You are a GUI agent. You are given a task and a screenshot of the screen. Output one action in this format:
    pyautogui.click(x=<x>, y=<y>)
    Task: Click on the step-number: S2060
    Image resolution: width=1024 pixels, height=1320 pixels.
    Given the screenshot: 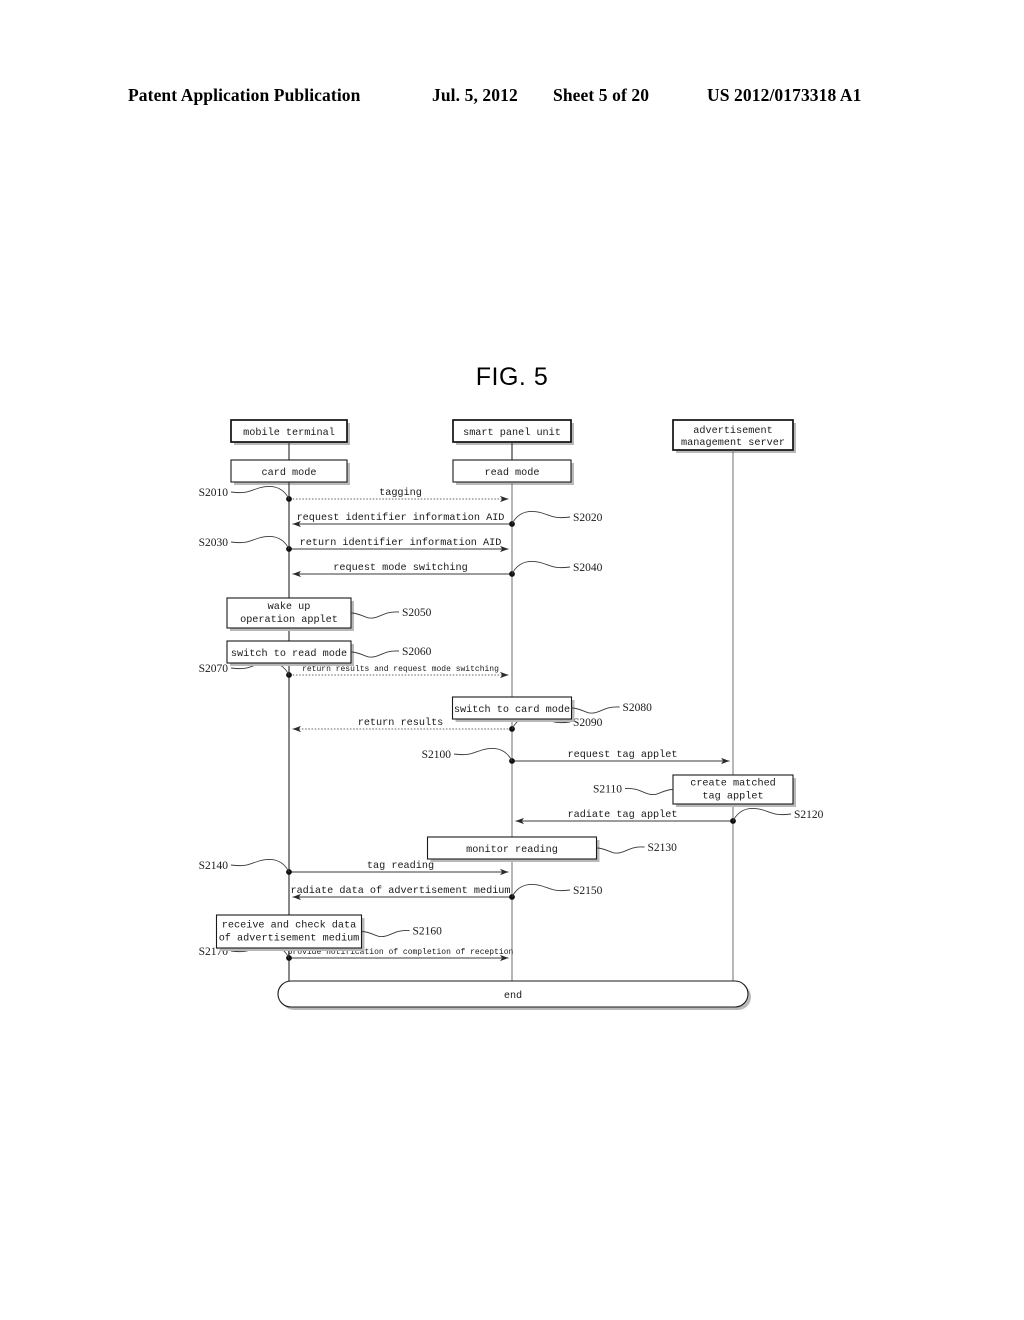 What is the action you would take?
    pyautogui.click(x=417, y=652)
    